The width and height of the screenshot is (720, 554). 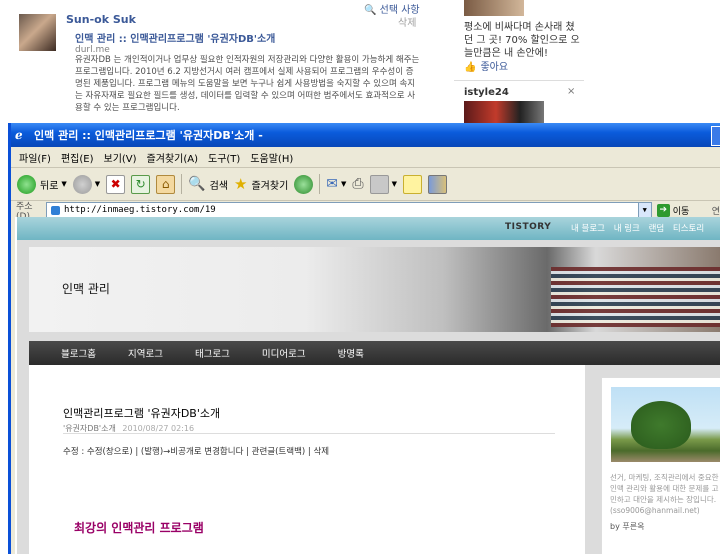 I want to click on mail-button: ✉ ▼, so click(x=336, y=184).